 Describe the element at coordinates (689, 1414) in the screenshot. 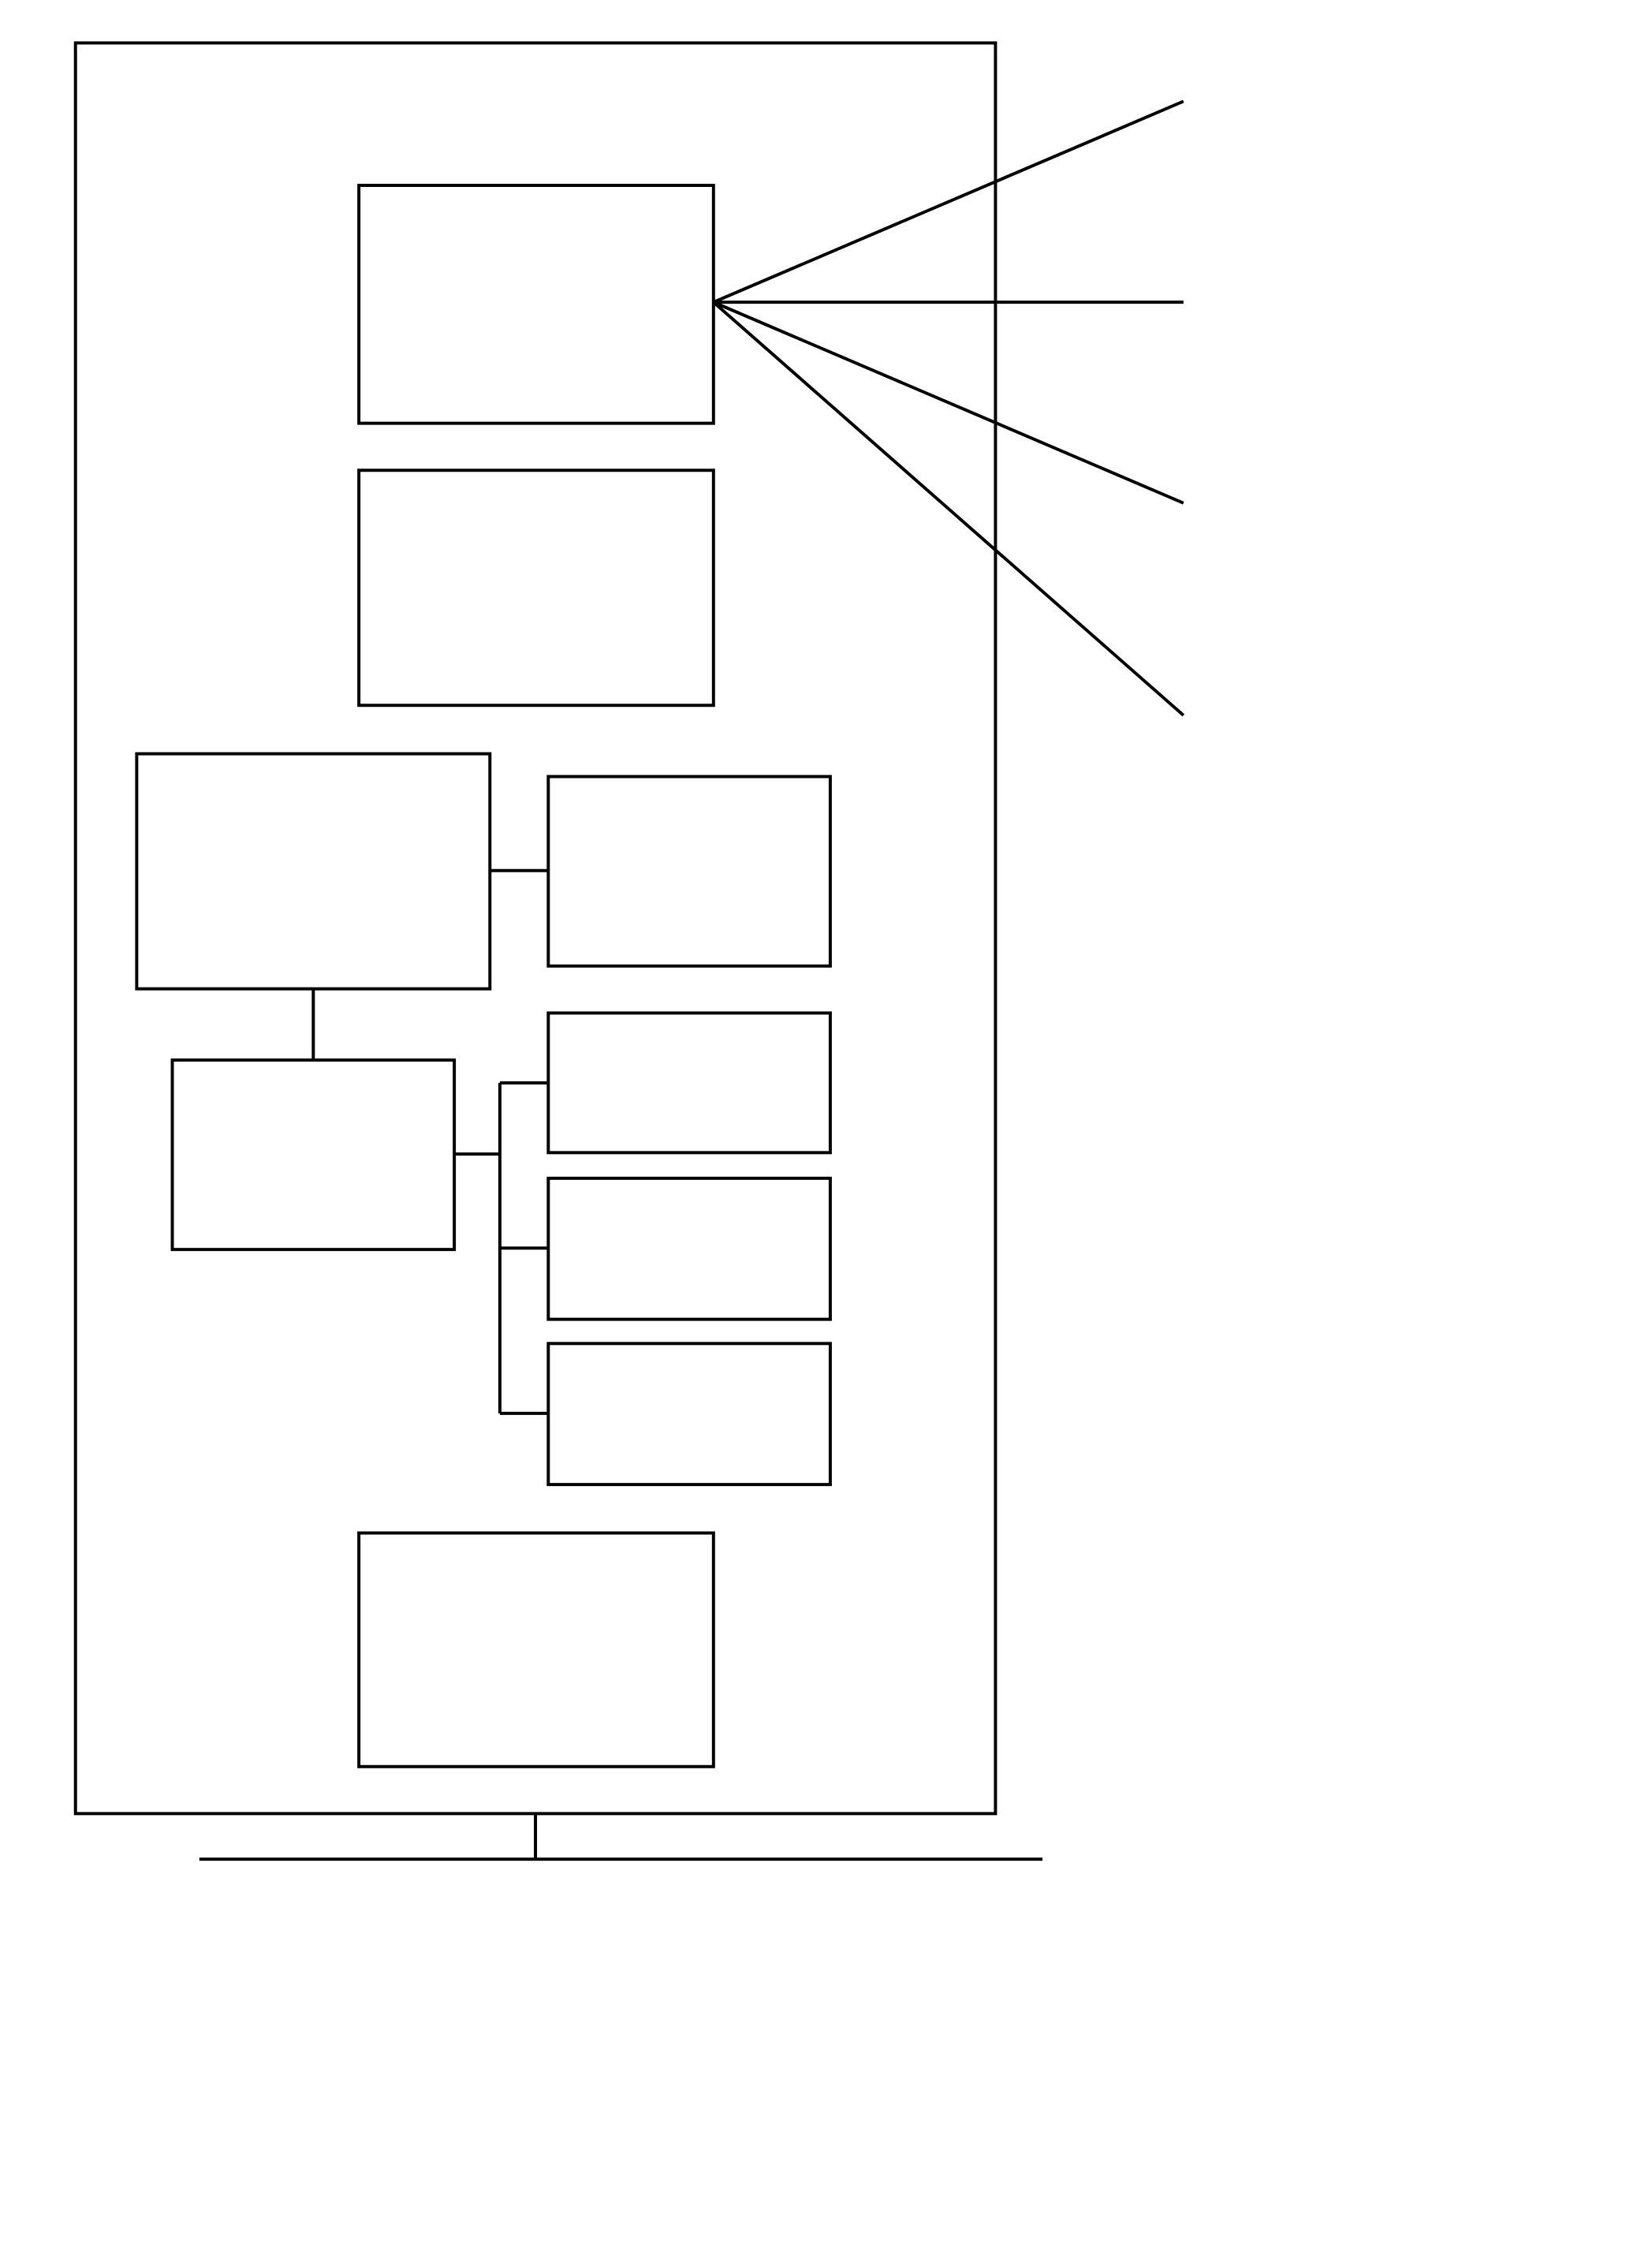

I see `adjust-fee-action` at that location.